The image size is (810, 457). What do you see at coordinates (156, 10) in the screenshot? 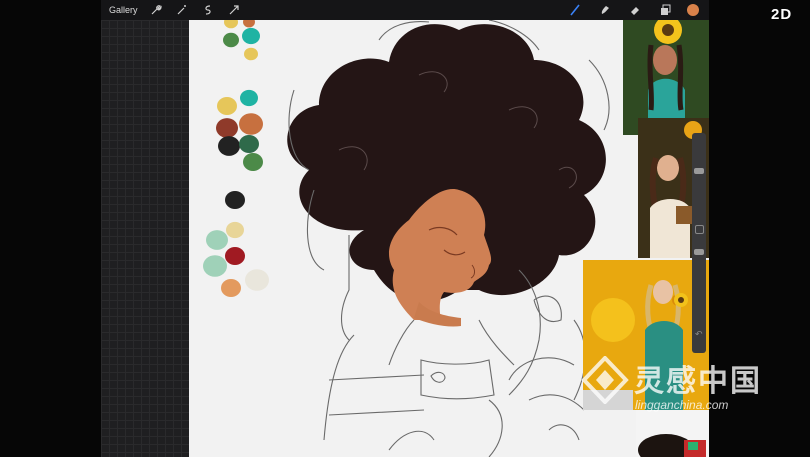
I see `wrench-icon` at bounding box center [156, 10].